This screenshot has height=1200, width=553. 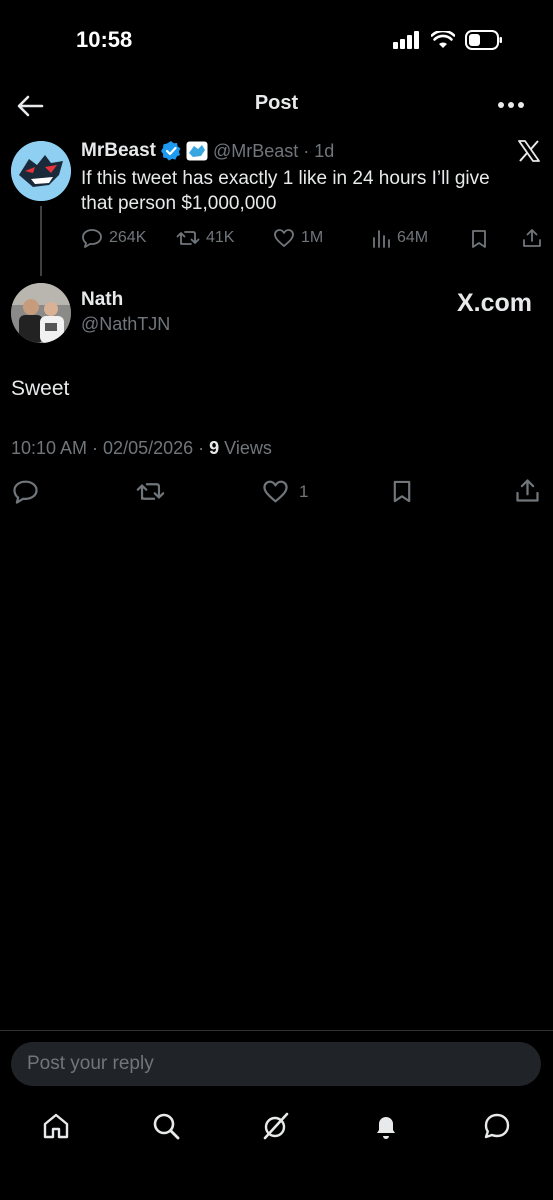 What do you see at coordinates (245, 448) in the screenshot?
I see `reply-views-label: Views` at bounding box center [245, 448].